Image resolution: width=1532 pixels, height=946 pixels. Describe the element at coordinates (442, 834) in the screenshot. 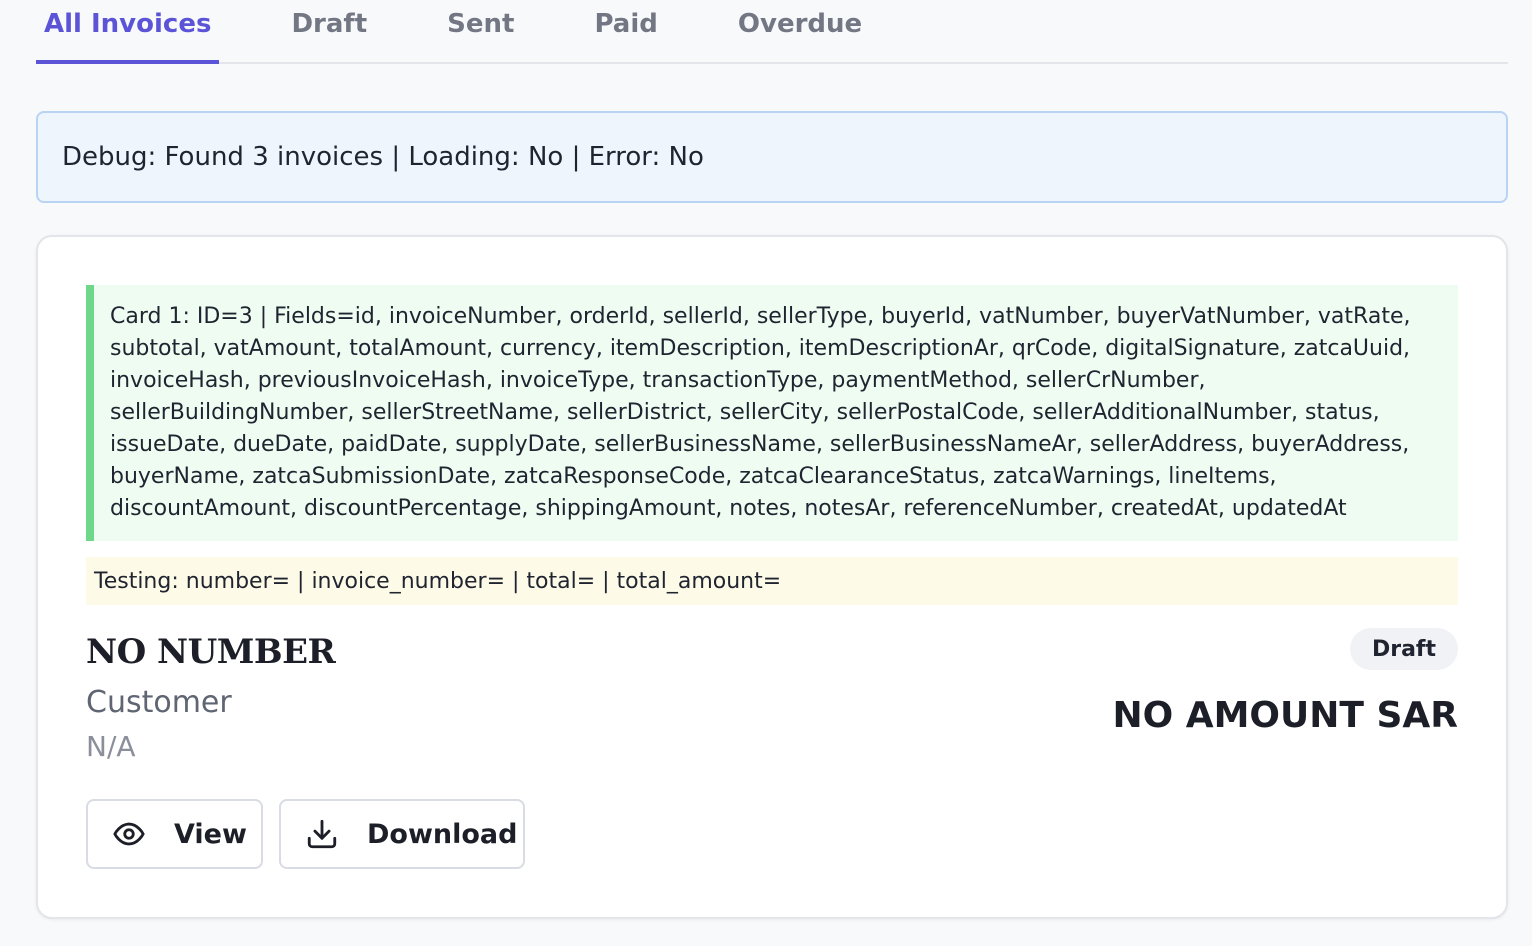

I see `download-button-label: Download` at that location.